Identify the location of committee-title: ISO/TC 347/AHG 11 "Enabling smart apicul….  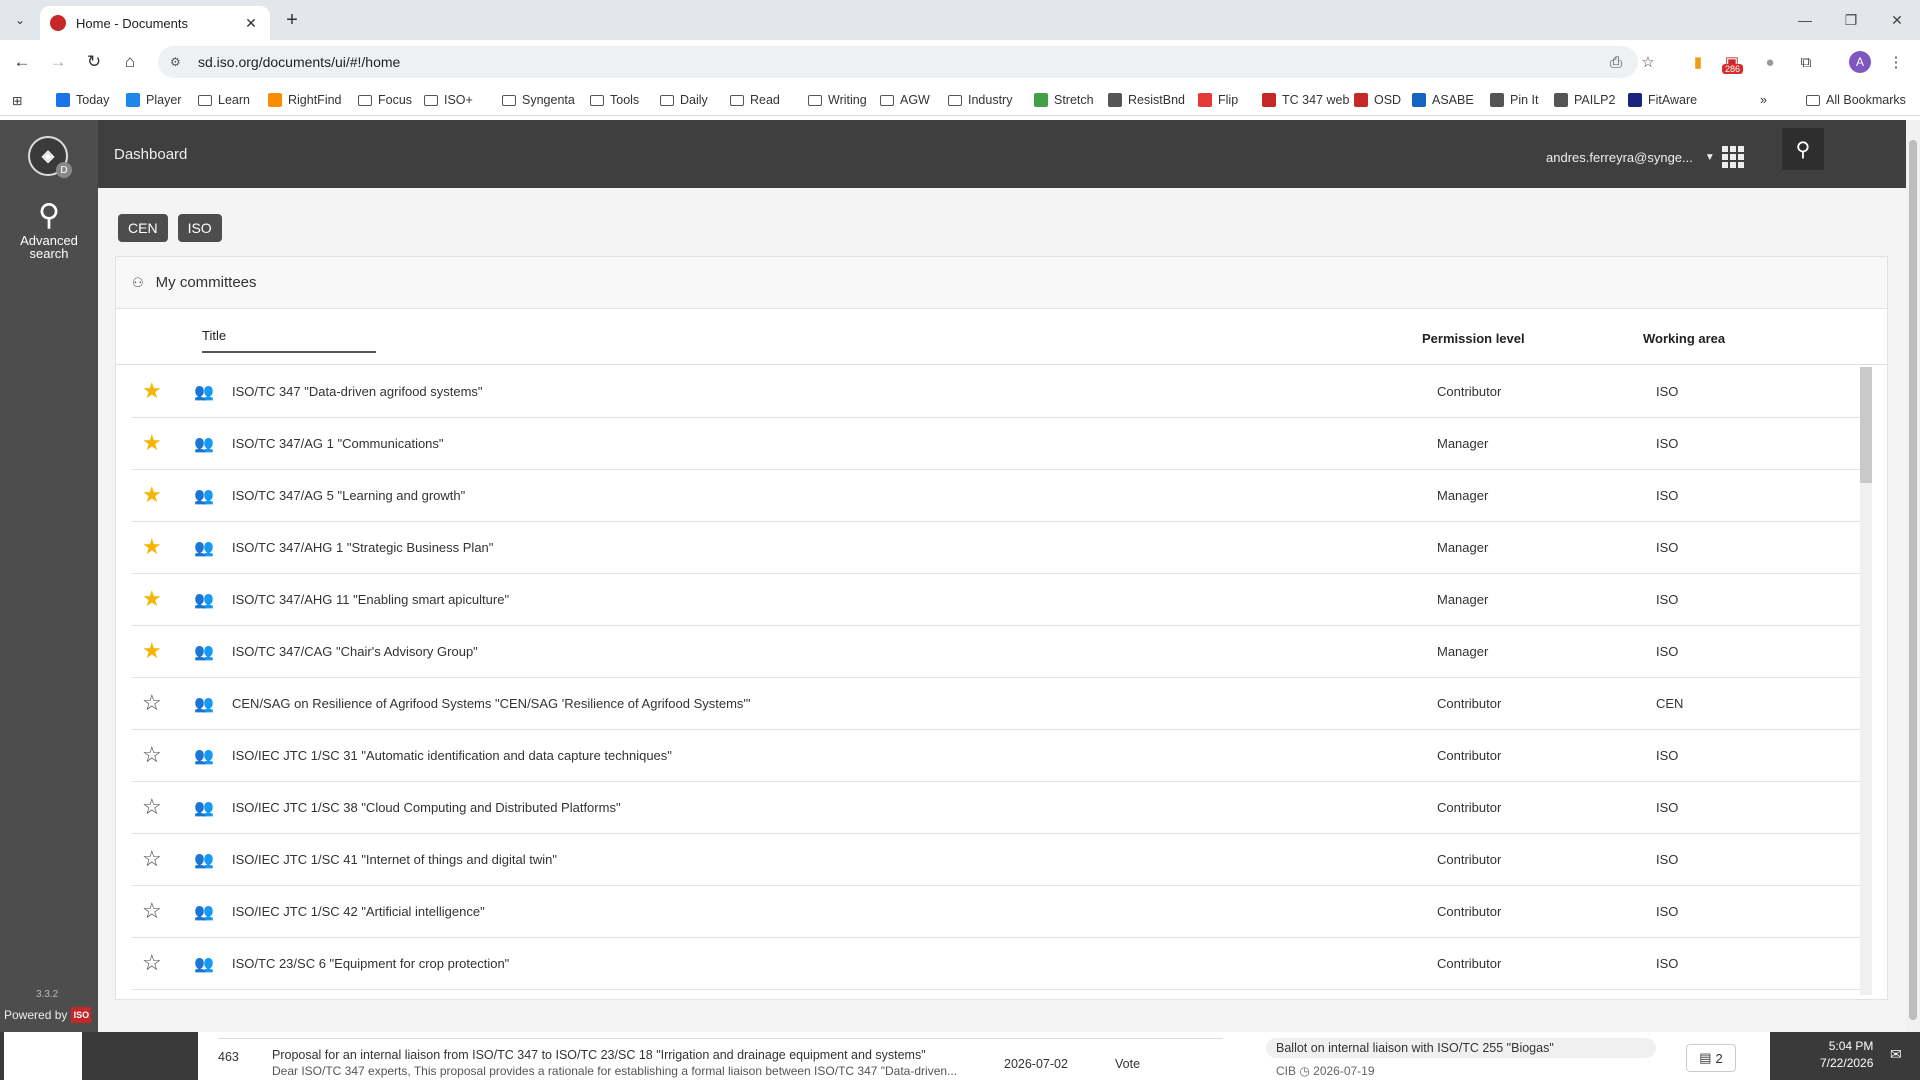
(370, 599).